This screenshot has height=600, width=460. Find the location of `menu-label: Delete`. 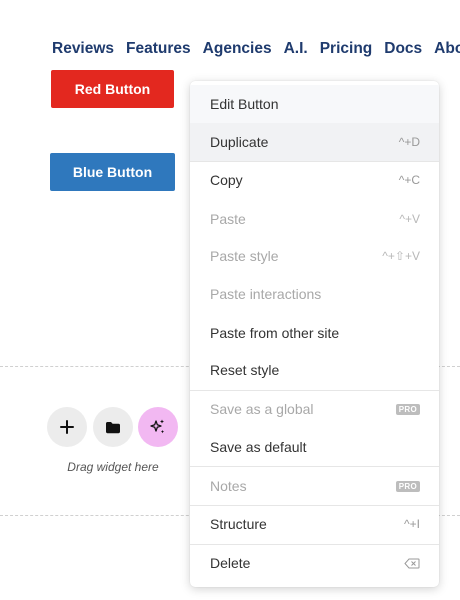

menu-label: Delete is located at coordinates (230, 563).